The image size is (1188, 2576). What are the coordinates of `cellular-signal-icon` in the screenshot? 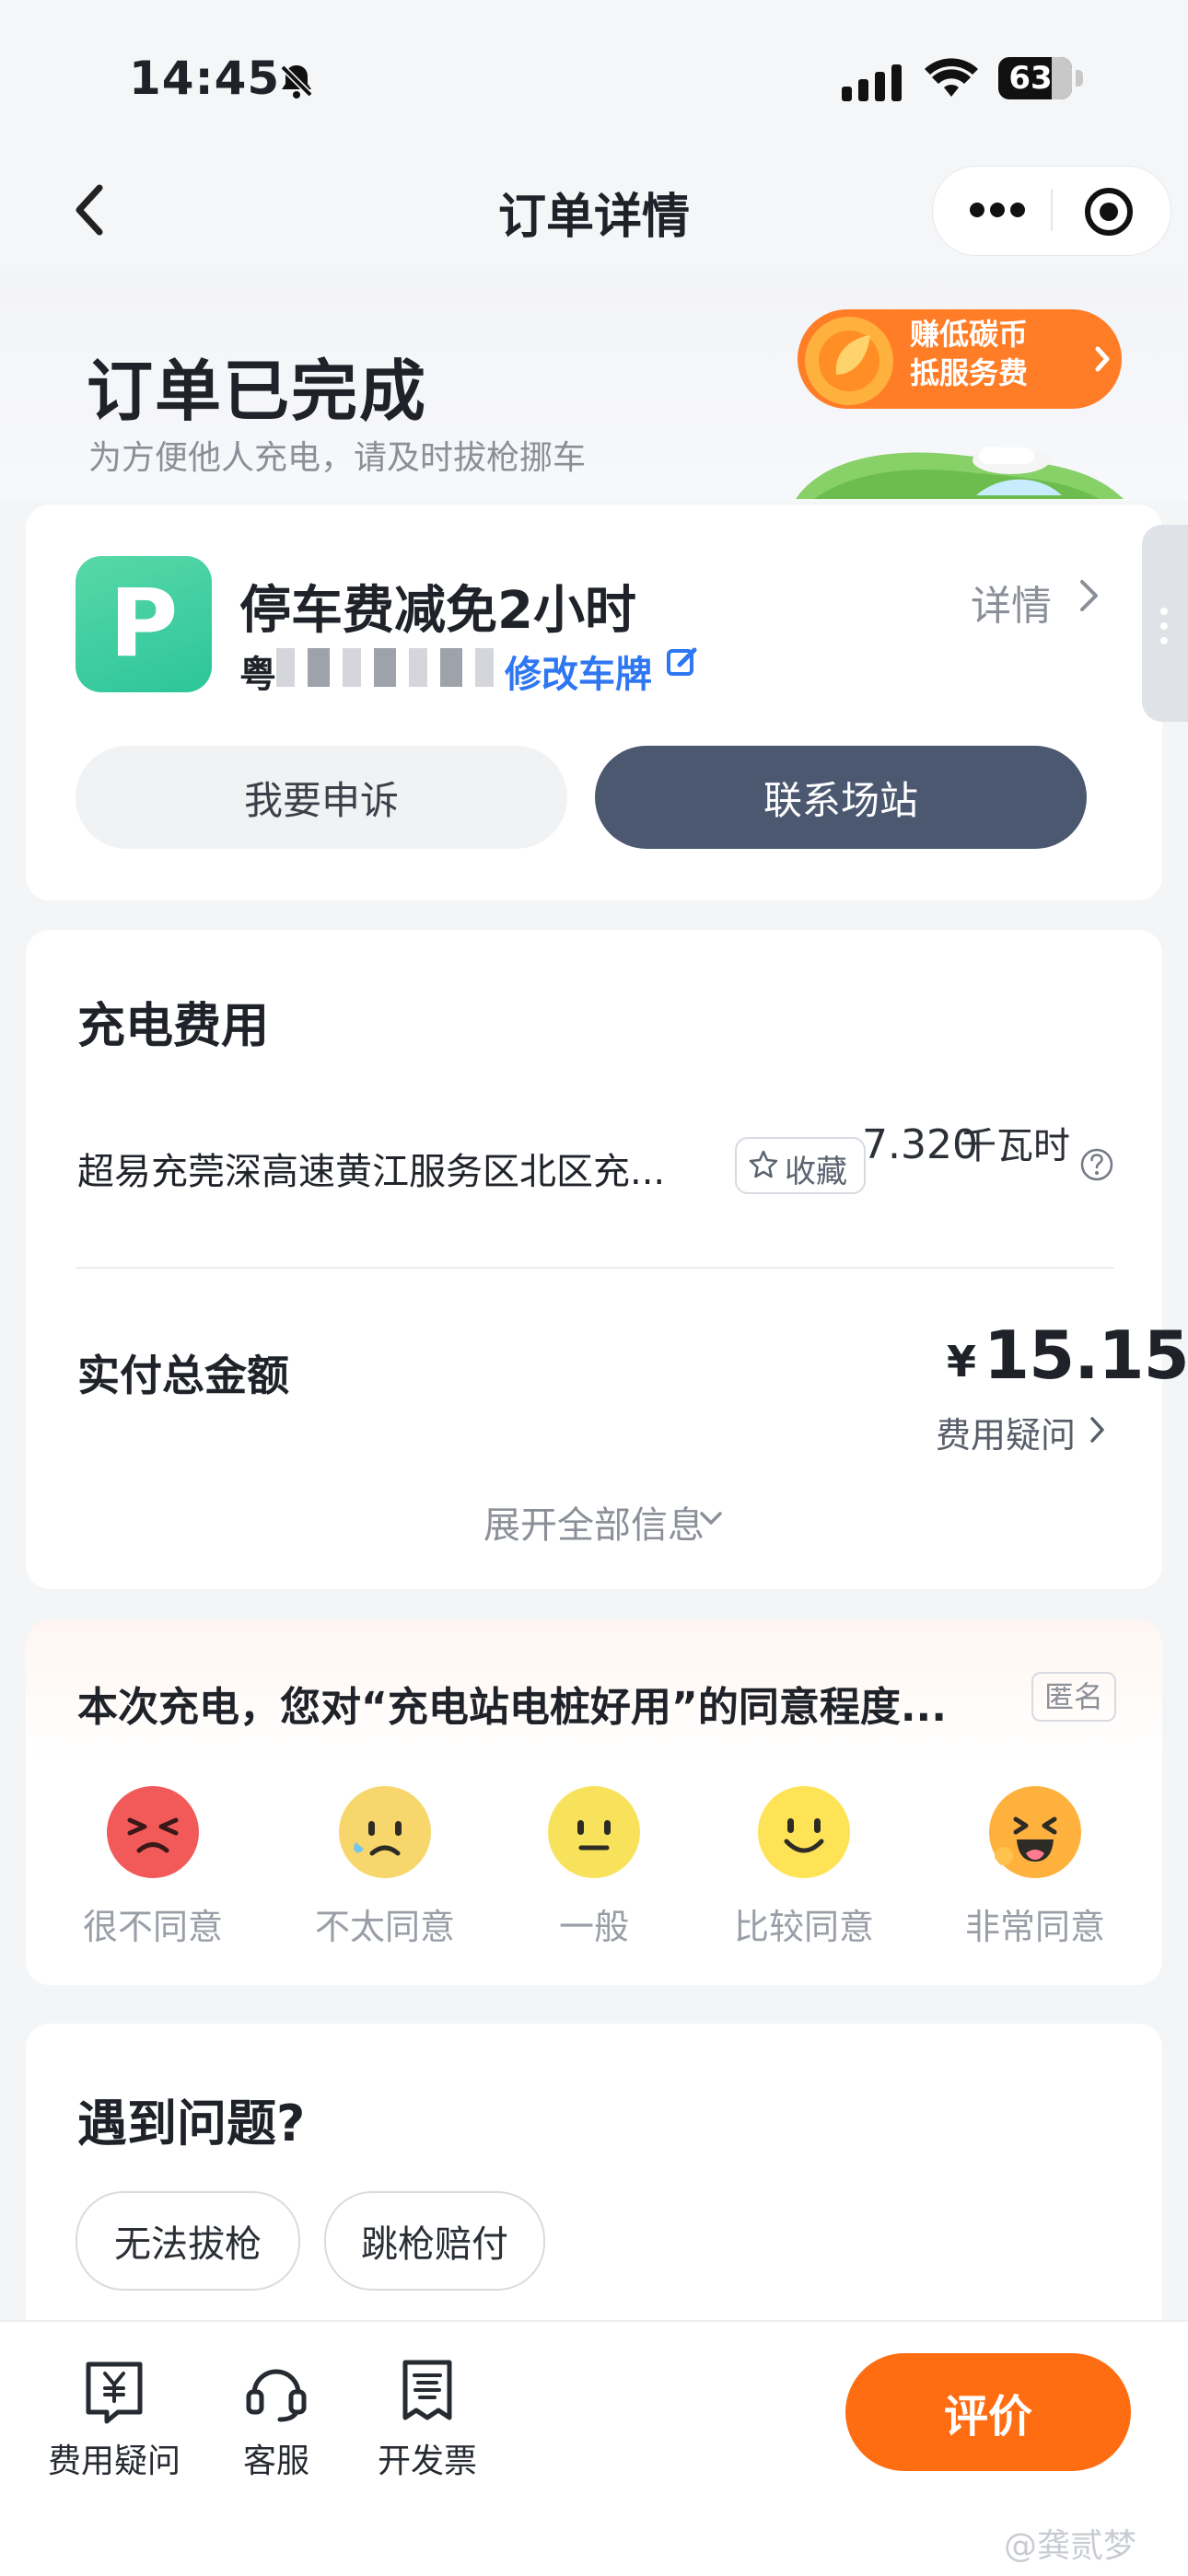 It's located at (872, 82).